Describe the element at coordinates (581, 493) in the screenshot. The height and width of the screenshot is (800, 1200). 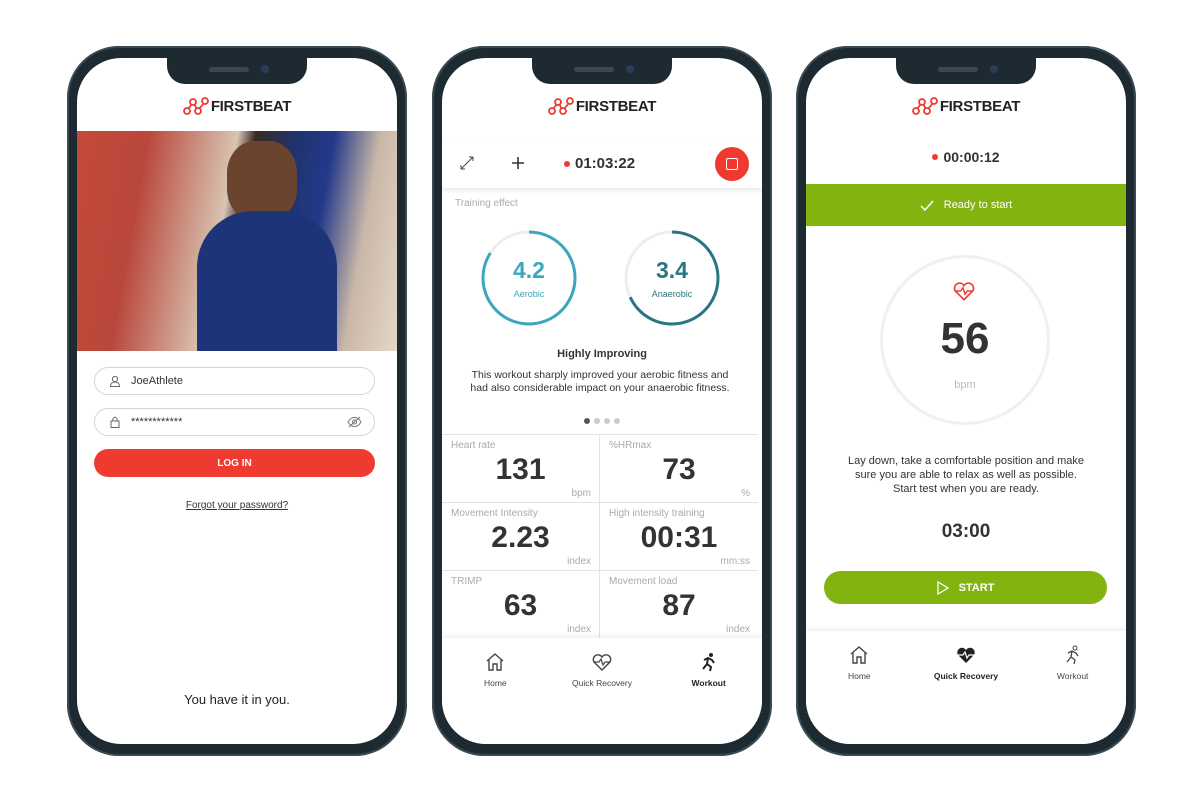
I see `metric-unit: bpm` at that location.